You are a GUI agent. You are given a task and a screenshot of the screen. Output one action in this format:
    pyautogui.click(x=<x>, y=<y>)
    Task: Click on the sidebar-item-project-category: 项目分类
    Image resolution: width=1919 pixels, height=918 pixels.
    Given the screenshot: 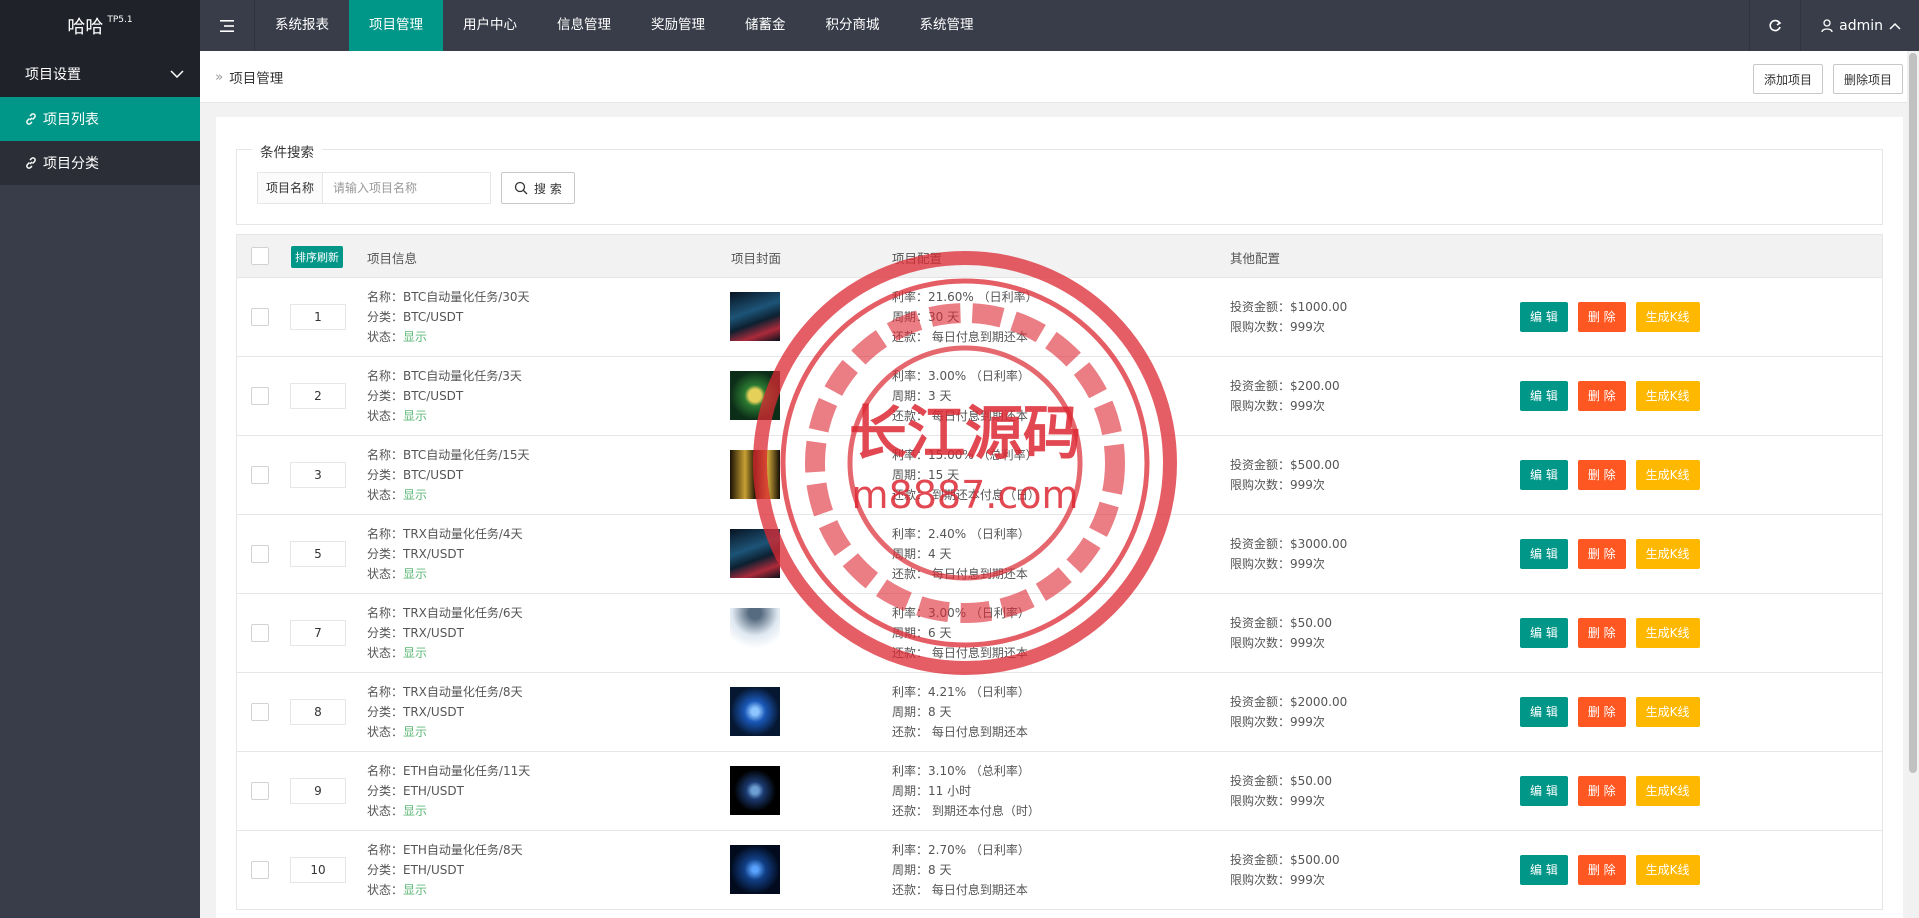 What is the action you would take?
    pyautogui.click(x=100, y=163)
    